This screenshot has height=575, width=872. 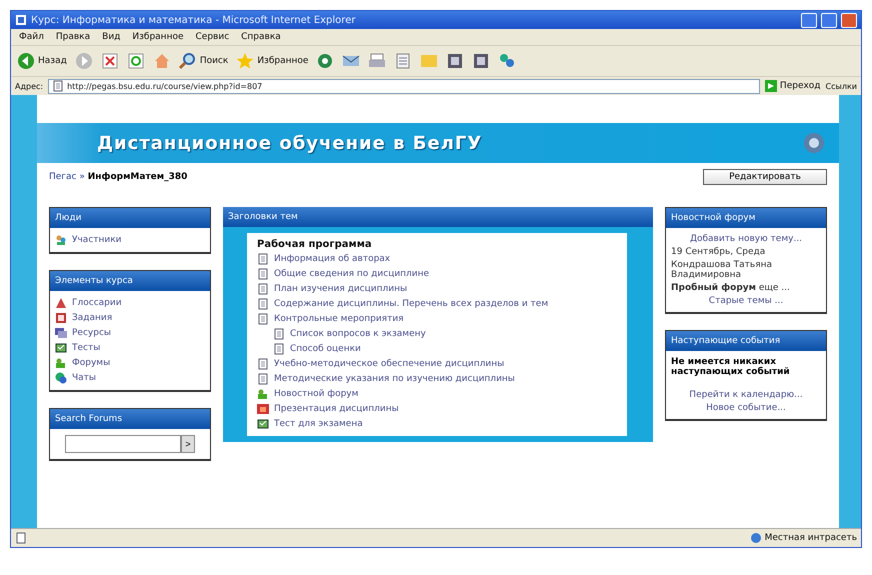 What do you see at coordinates (849, 20) in the screenshot?
I see `close-button` at bounding box center [849, 20].